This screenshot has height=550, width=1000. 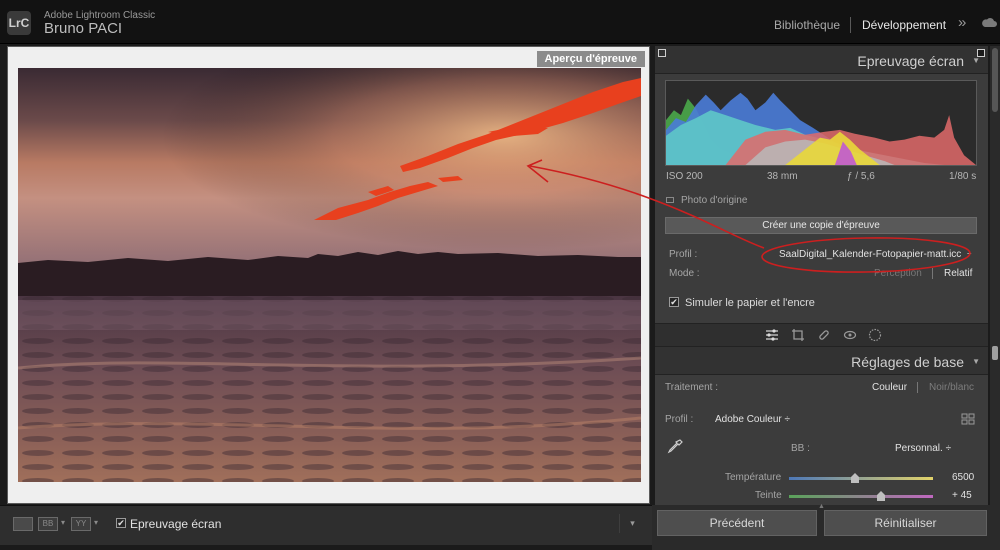 What do you see at coordinates (662, 53) in the screenshot?
I see `shadow-clipping-icon` at bounding box center [662, 53].